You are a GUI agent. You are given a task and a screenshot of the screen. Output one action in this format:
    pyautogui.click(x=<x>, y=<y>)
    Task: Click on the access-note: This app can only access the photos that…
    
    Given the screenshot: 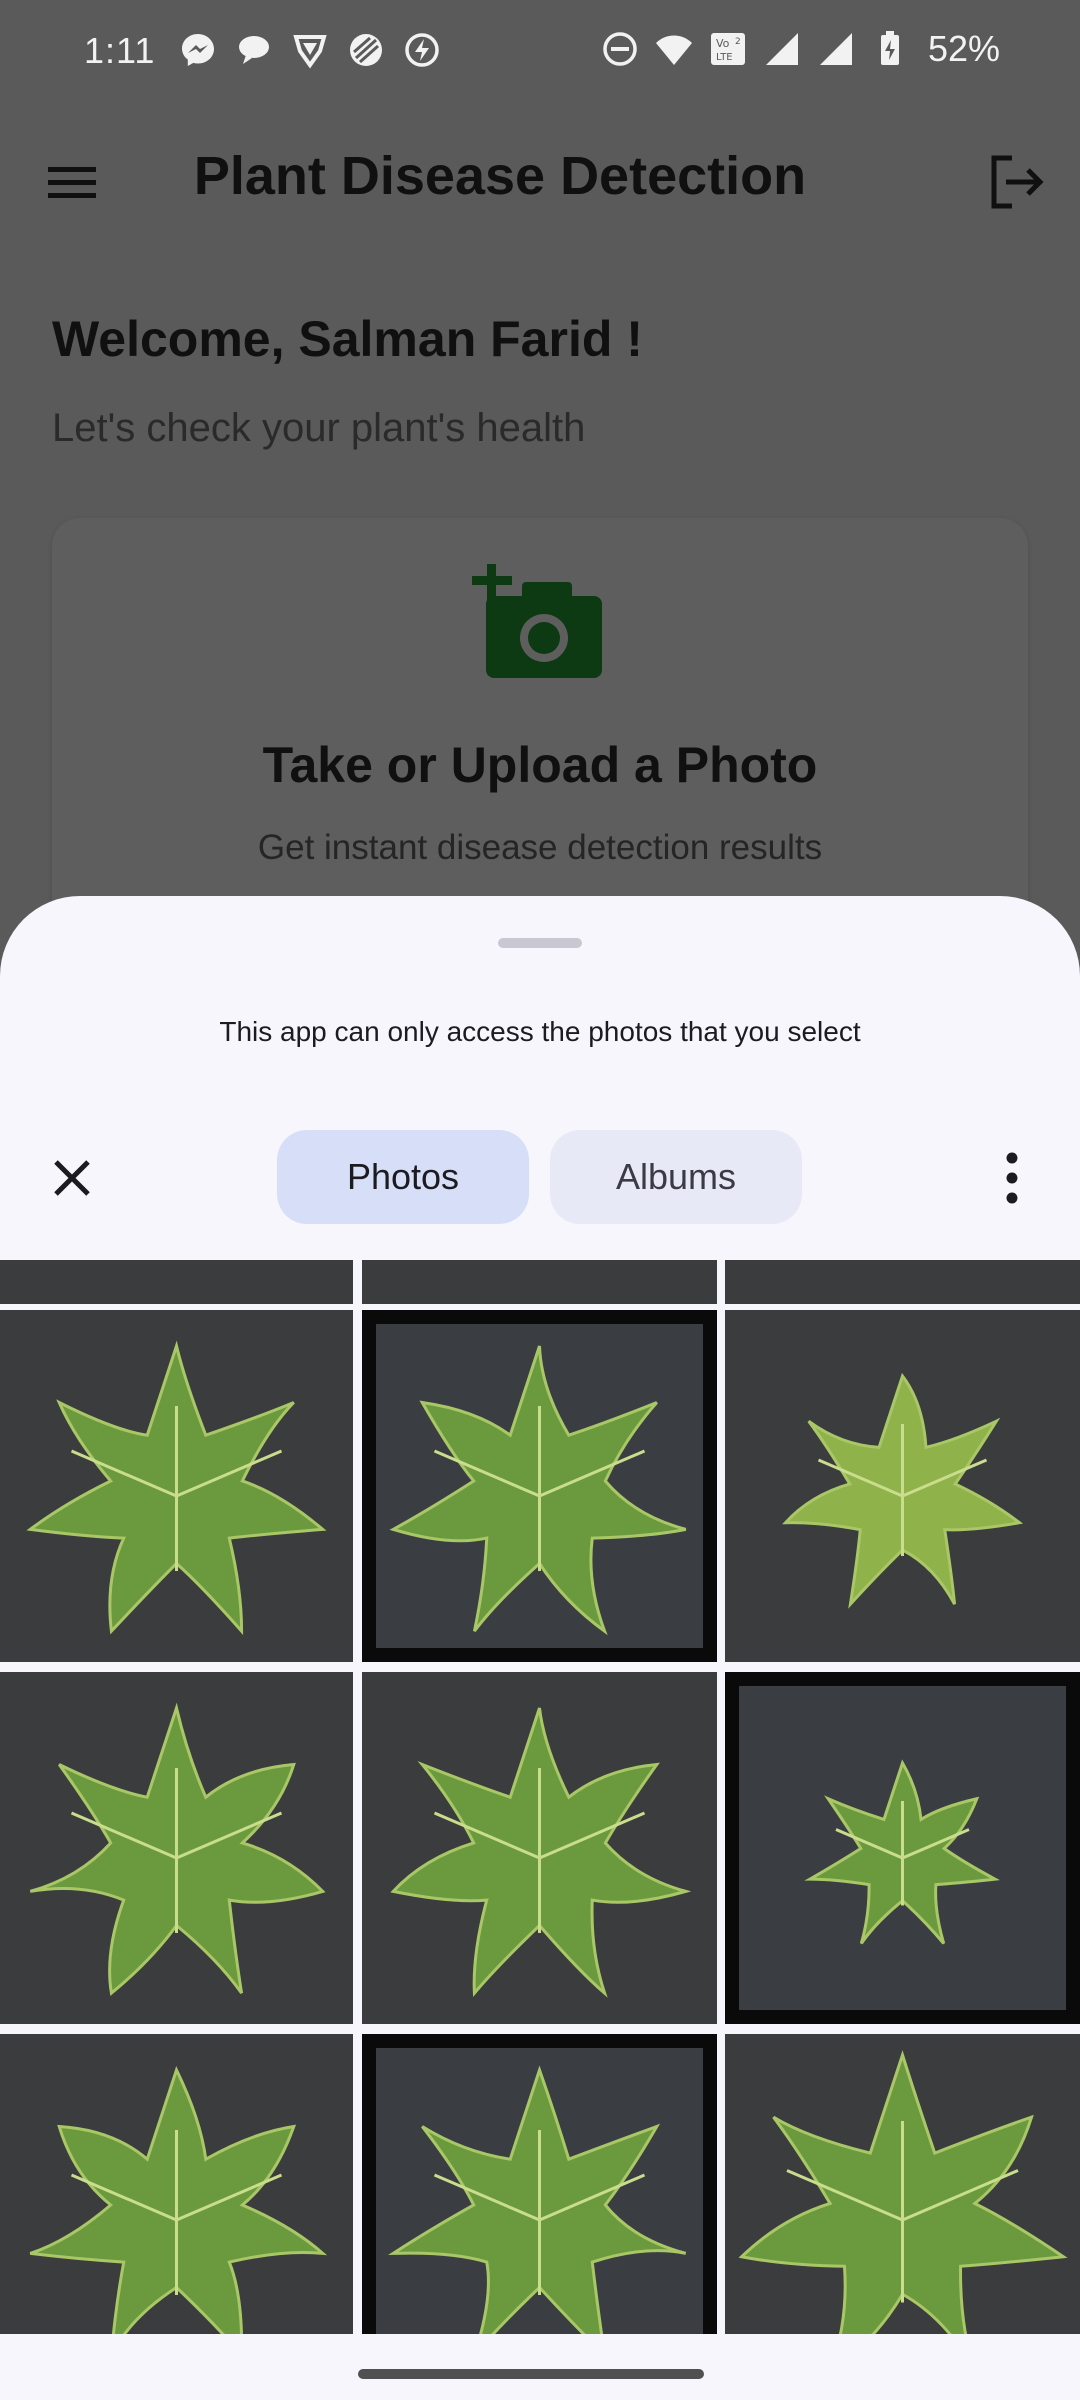 What is the action you would take?
    pyautogui.click(x=540, y=1032)
    